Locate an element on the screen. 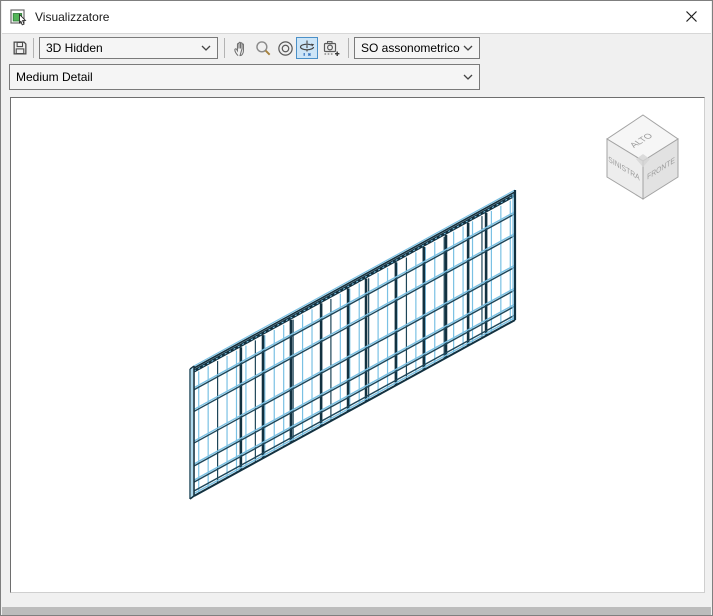 The width and height of the screenshot is (713, 616). window-bottom-edge is located at coordinates (356, 611).